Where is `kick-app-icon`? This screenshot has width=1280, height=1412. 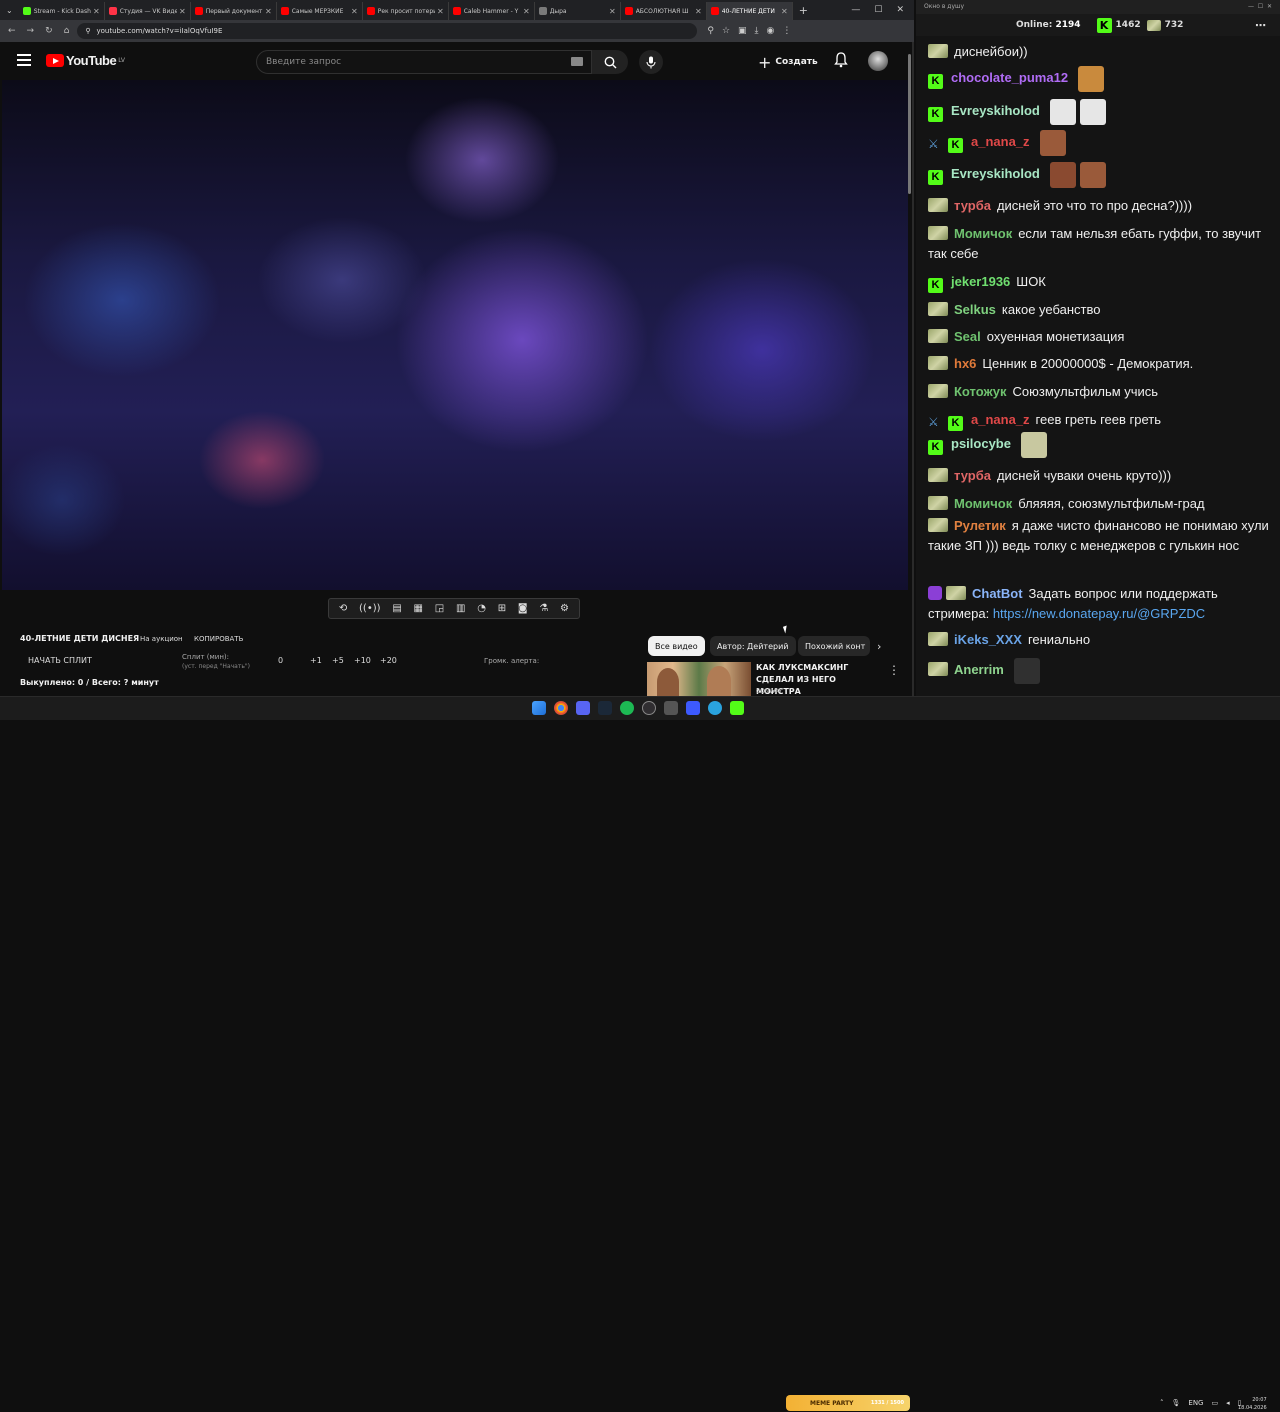 kick-app-icon is located at coordinates (737, 708).